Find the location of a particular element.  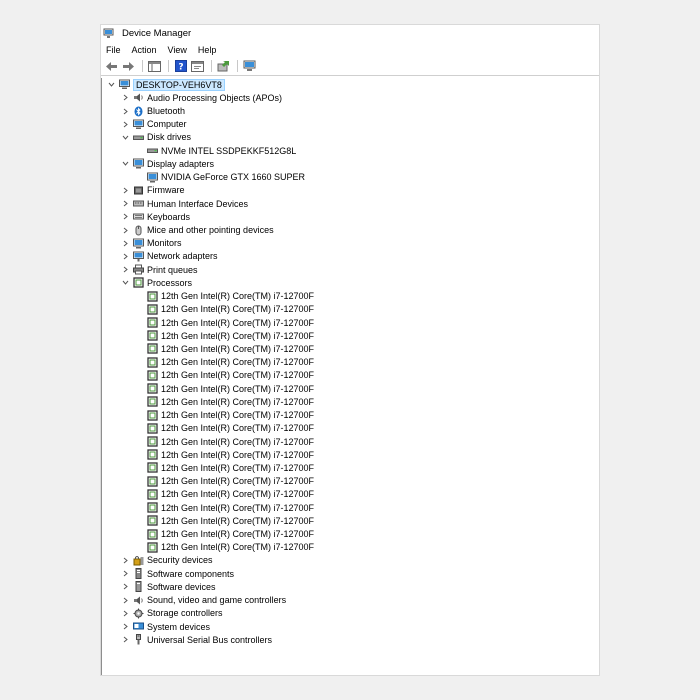

root-computer-icon is located at coordinates (124, 84).